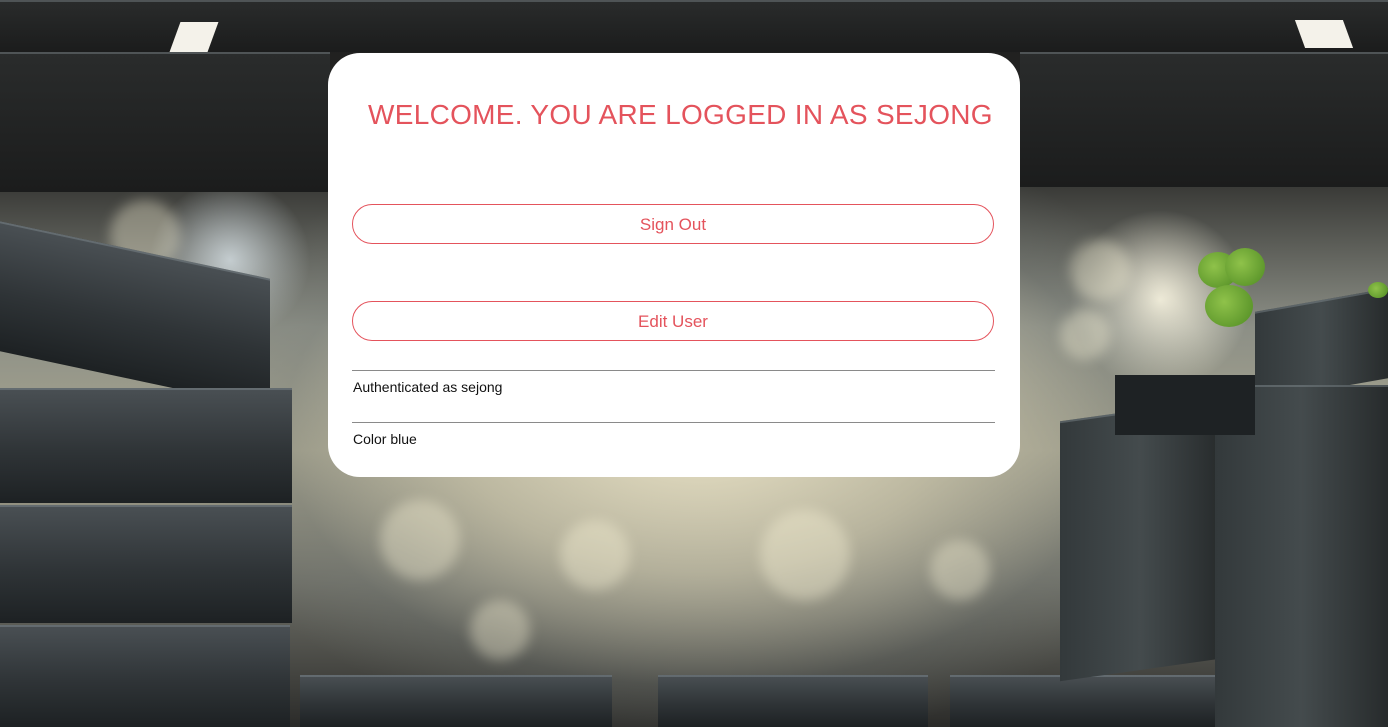 The width and height of the screenshot is (1388, 727). Describe the element at coordinates (1324, 34) in the screenshot. I see `light-gap` at that location.